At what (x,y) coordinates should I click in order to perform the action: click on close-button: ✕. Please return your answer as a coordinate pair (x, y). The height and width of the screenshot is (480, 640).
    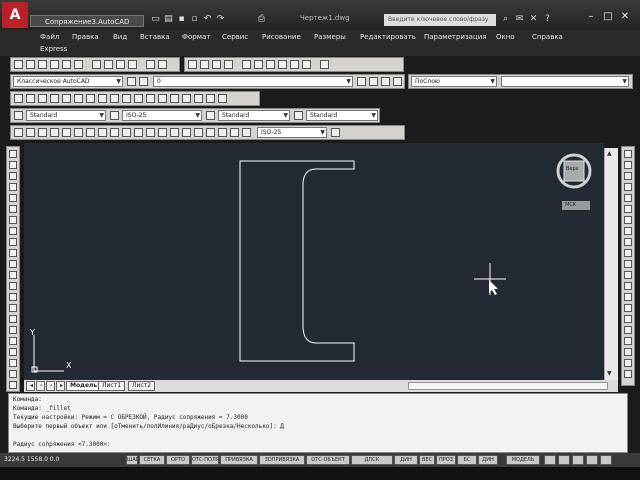
    Looking at the image, I should click on (625, 17).